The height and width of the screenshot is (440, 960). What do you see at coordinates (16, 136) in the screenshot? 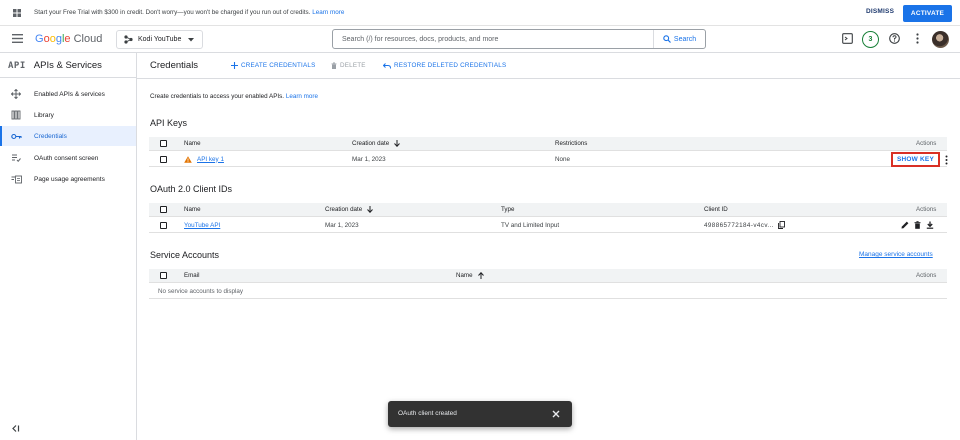
I see `key-icon` at bounding box center [16, 136].